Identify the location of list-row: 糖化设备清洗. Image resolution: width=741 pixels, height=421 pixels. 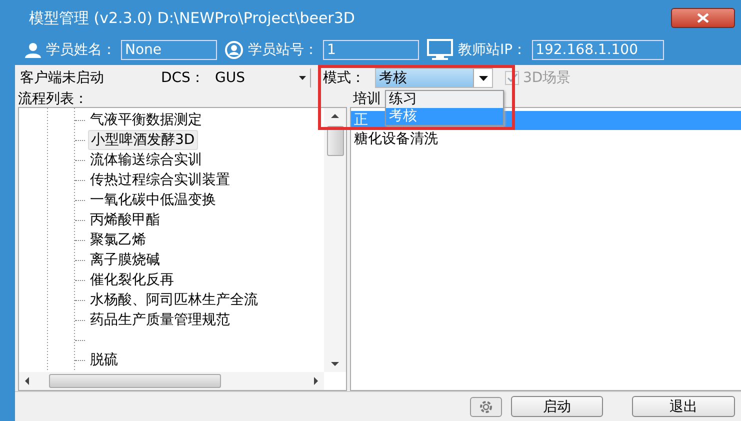
(546, 139).